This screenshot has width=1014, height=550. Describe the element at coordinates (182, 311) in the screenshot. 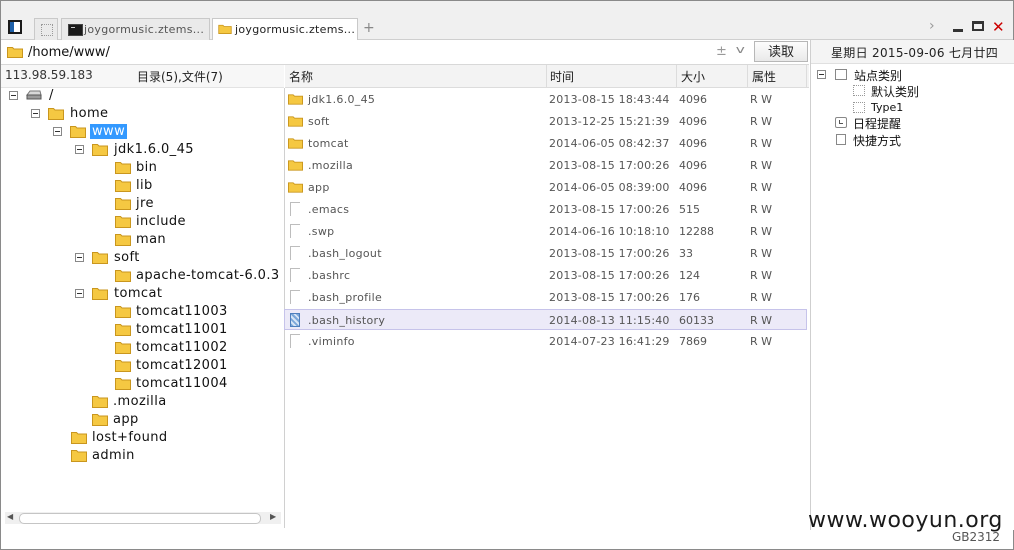

I see `tree-node-label: tomcat11003` at that location.